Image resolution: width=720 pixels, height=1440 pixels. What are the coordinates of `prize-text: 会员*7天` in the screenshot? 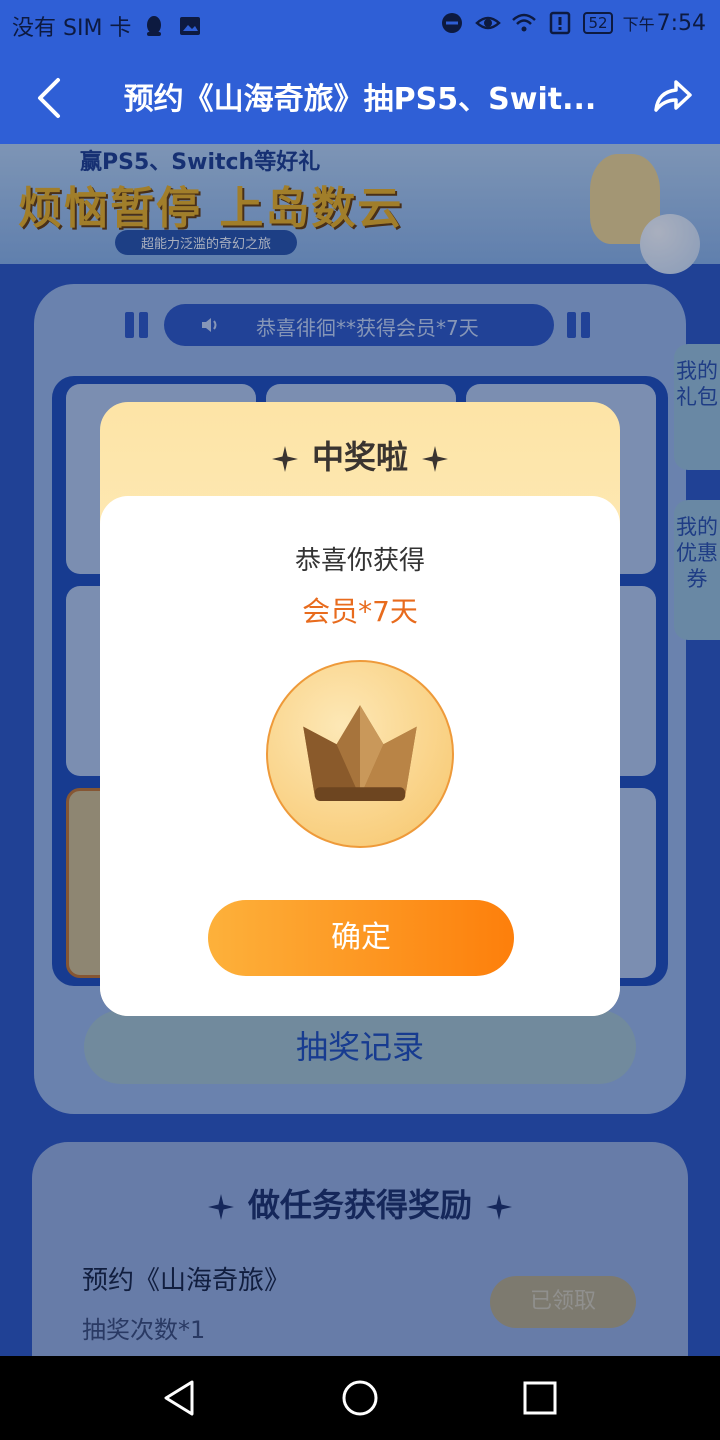 It's located at (360, 611).